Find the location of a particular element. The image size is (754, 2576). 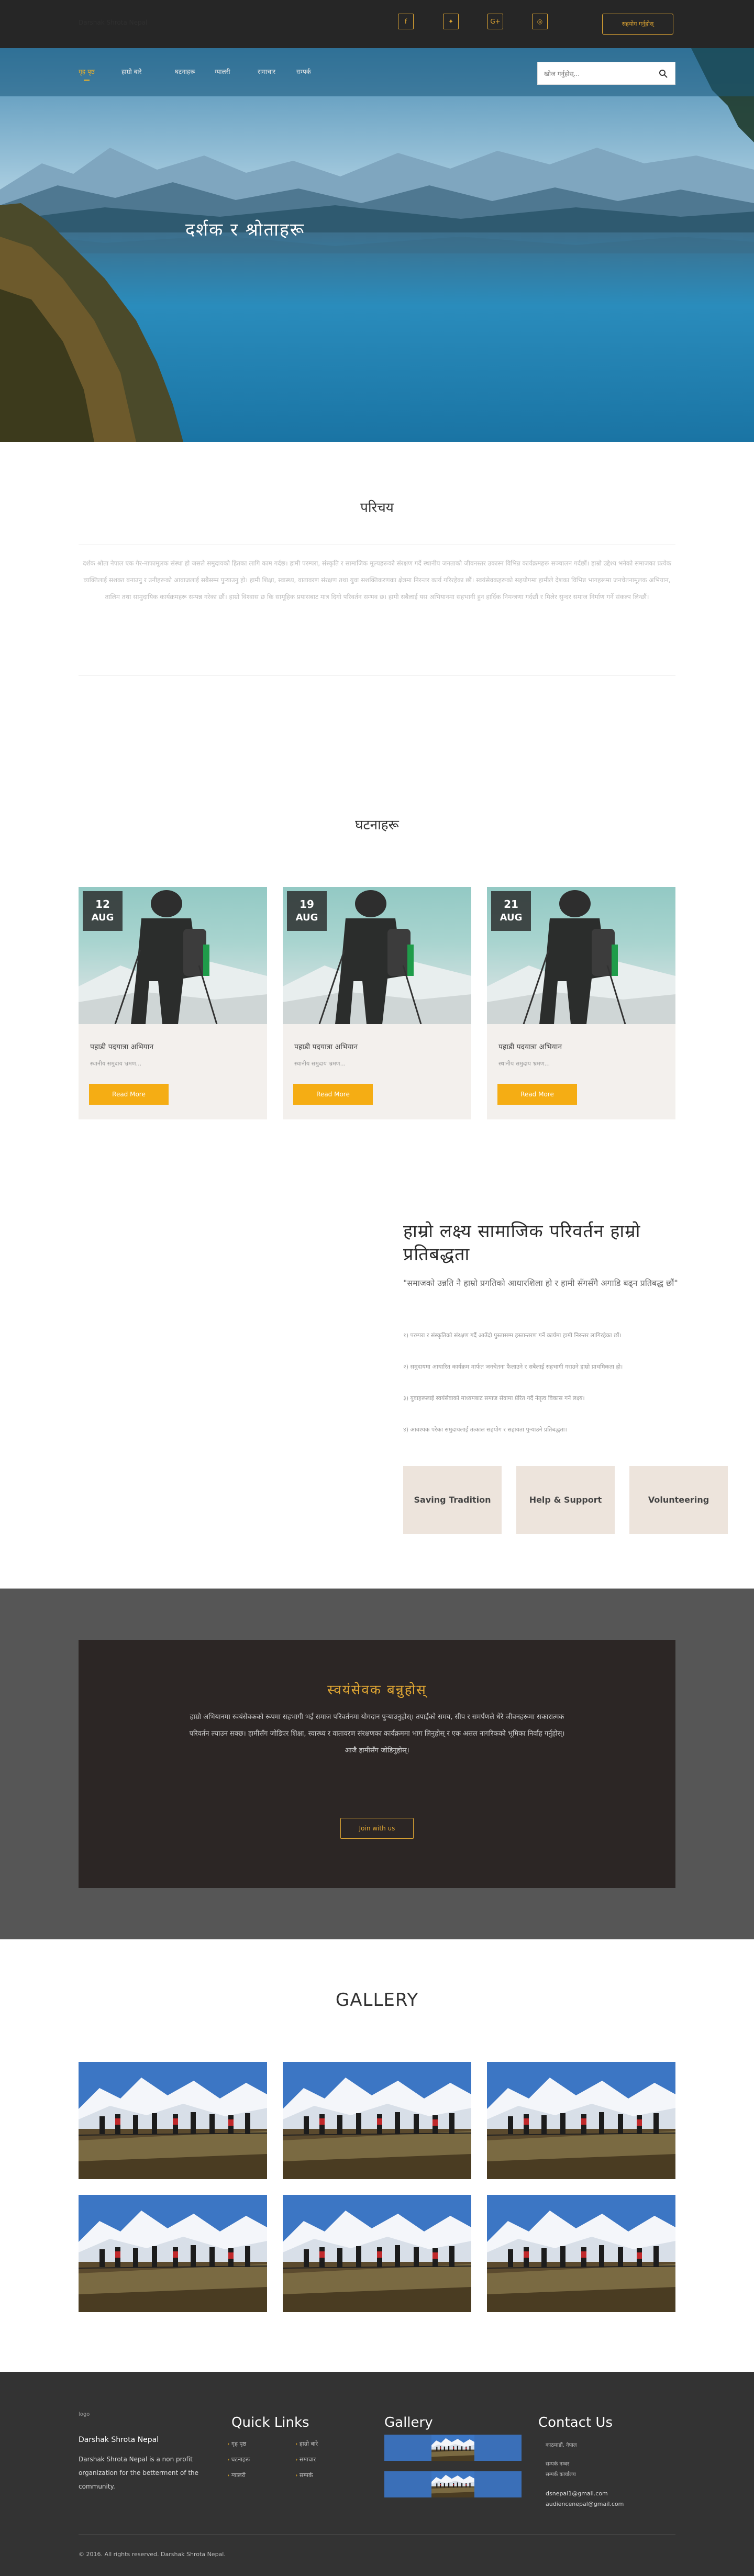

hero-title: दर्शक र श्रोताहरू is located at coordinates (245, 229).